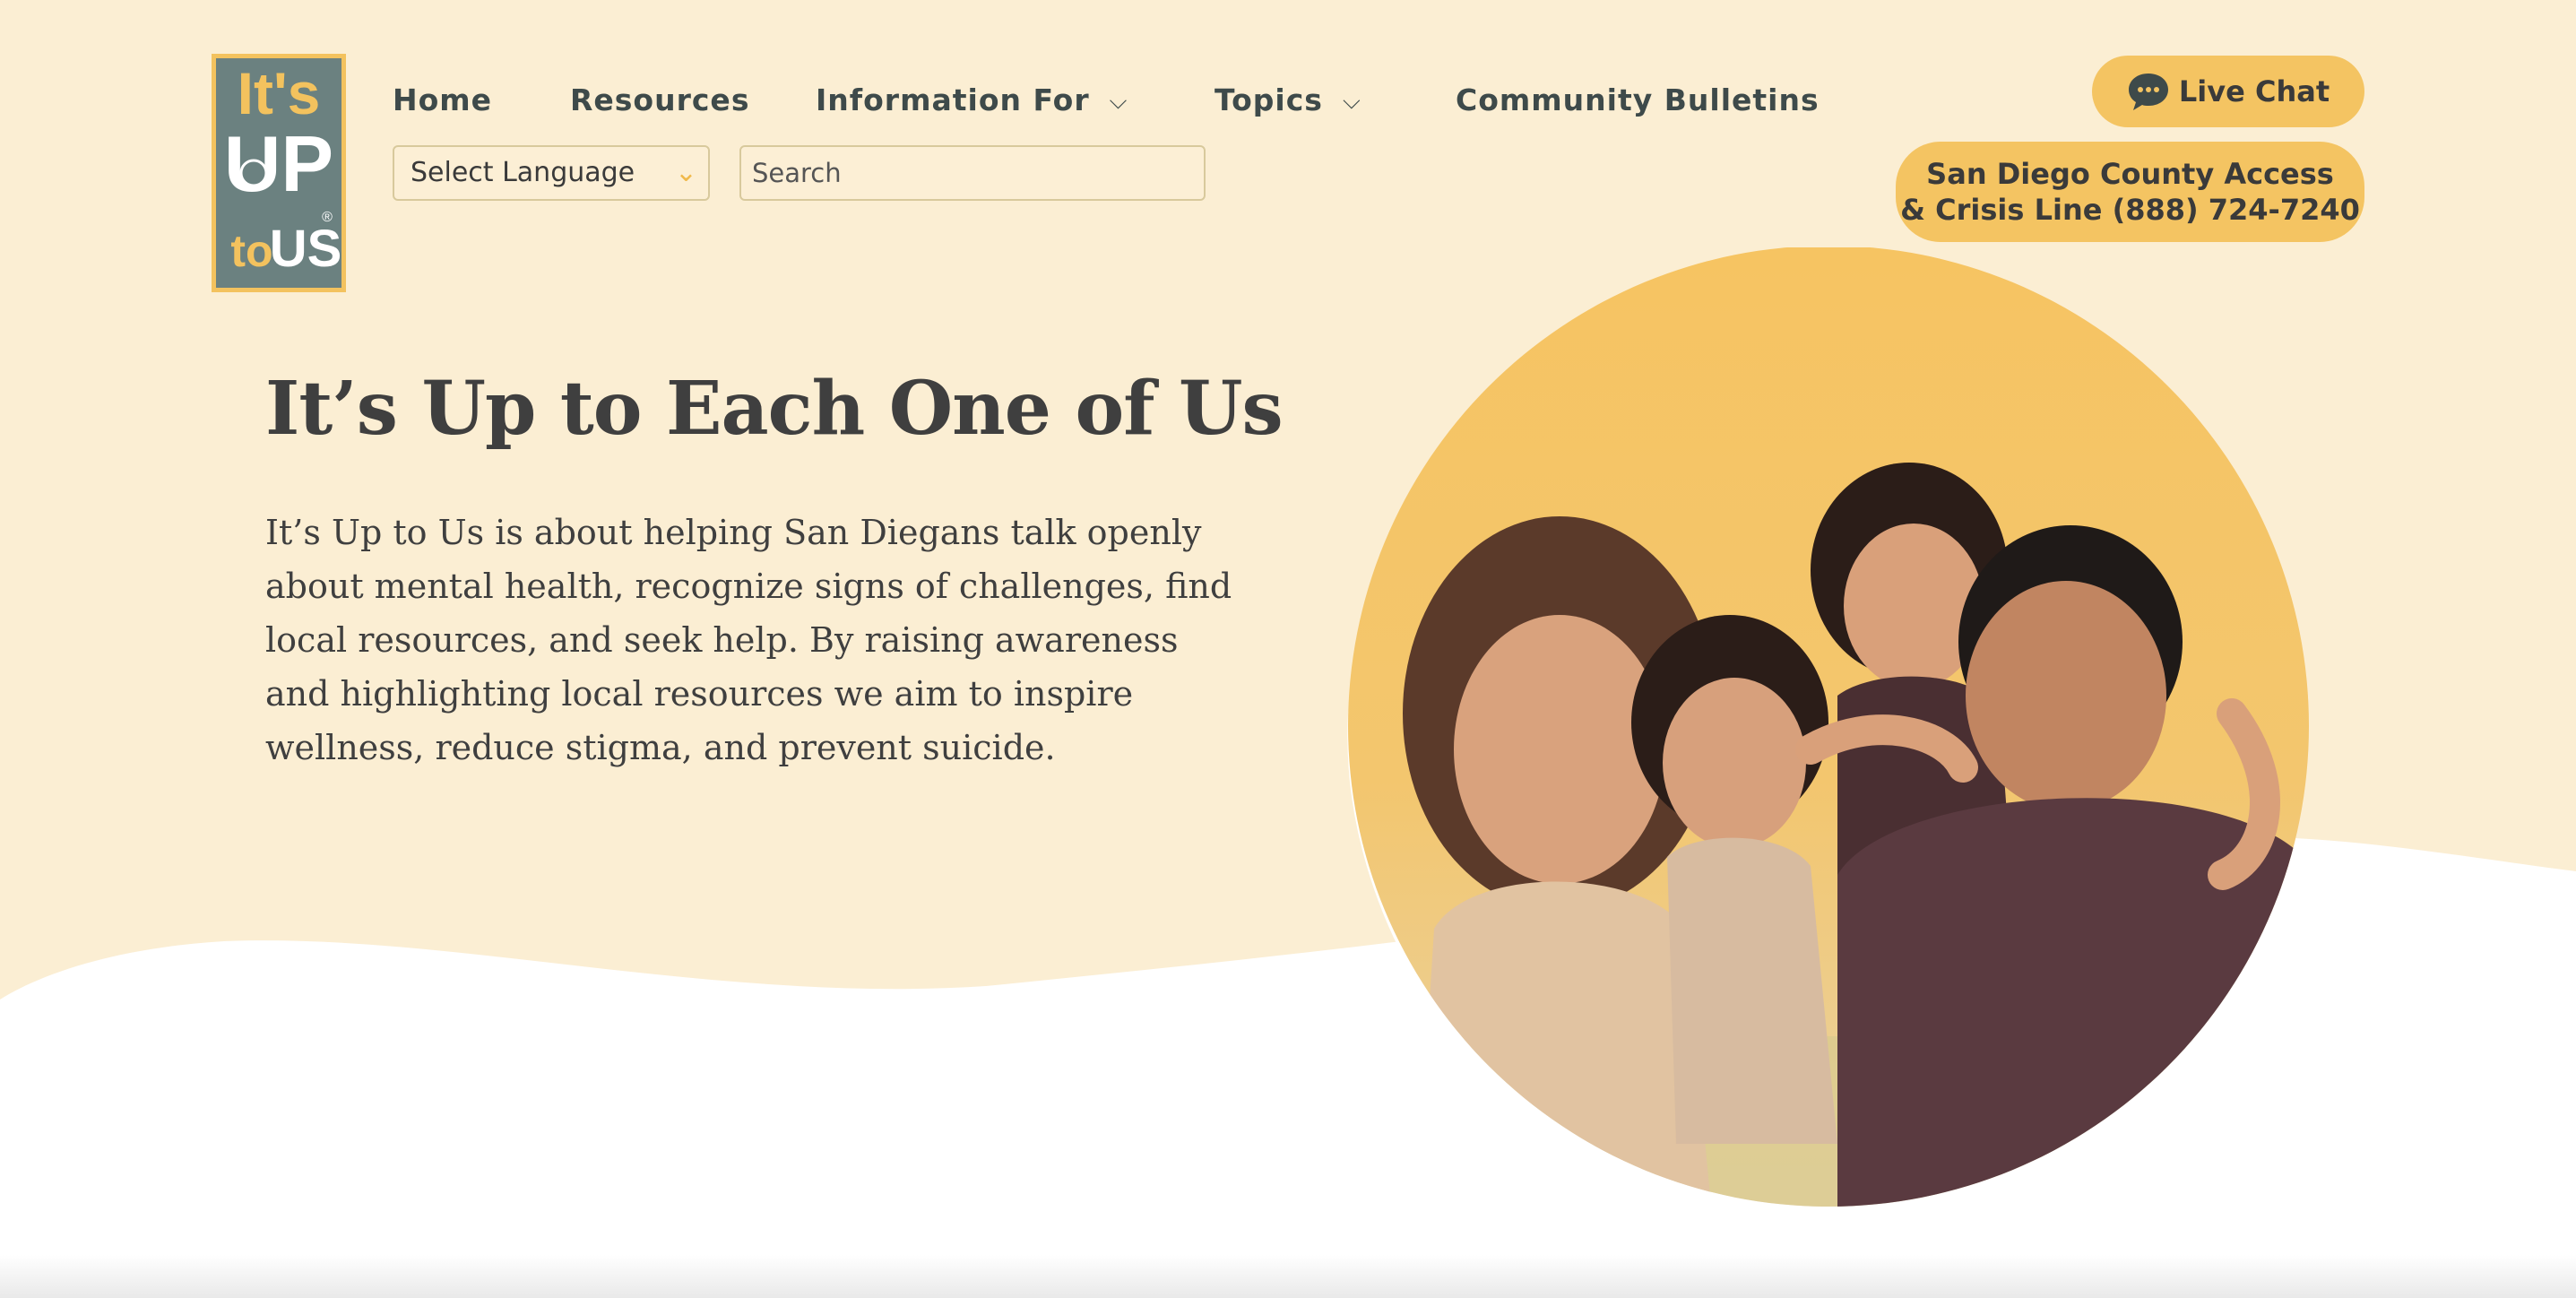 This screenshot has height=1298, width=2576. What do you see at coordinates (278, 163) in the screenshot?
I see `logo-text-up: UP` at bounding box center [278, 163].